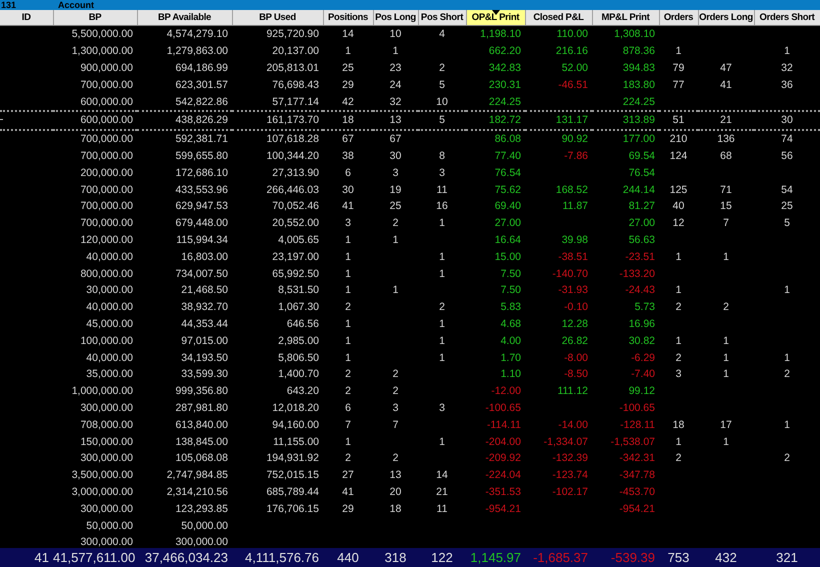 Image resolution: width=820 pixels, height=567 pixels. I want to click on table-cell-text: 40,000.00, so click(109, 308).